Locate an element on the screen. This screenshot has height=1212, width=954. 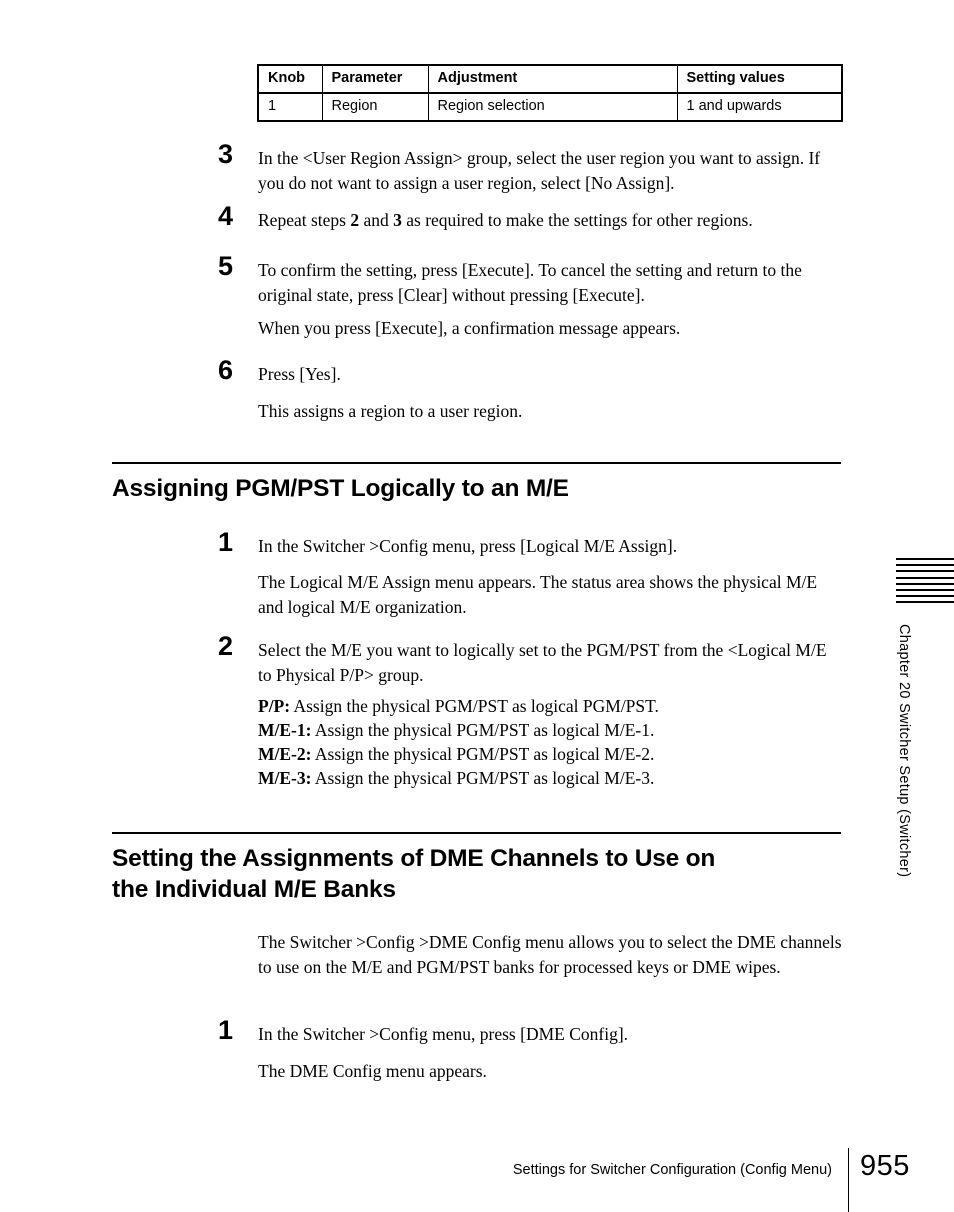
section-one-step-1-number: 1 is located at coordinates (226, 542).